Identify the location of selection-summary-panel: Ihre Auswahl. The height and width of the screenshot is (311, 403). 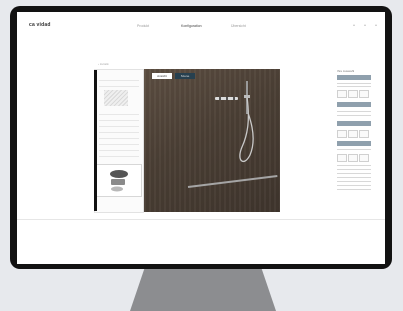
(354, 139).